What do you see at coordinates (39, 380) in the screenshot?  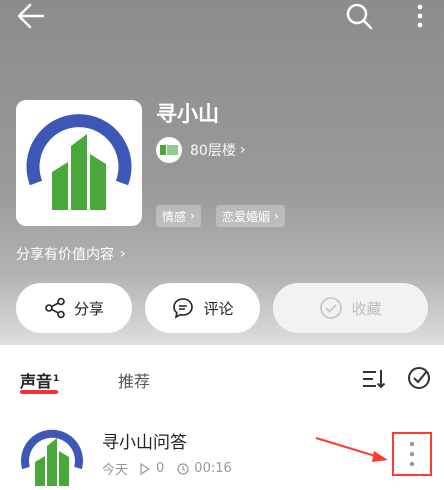 I see `tab-sound: 声音1` at bounding box center [39, 380].